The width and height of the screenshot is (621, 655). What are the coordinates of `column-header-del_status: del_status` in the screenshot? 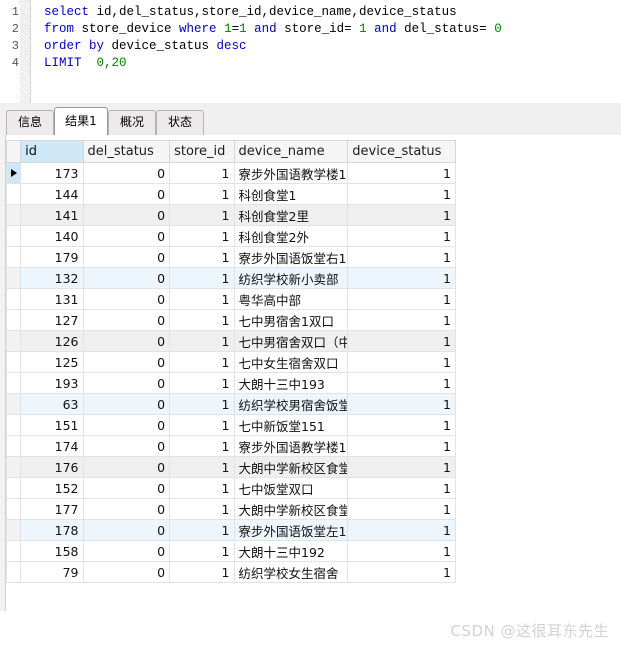 It's located at (126, 151).